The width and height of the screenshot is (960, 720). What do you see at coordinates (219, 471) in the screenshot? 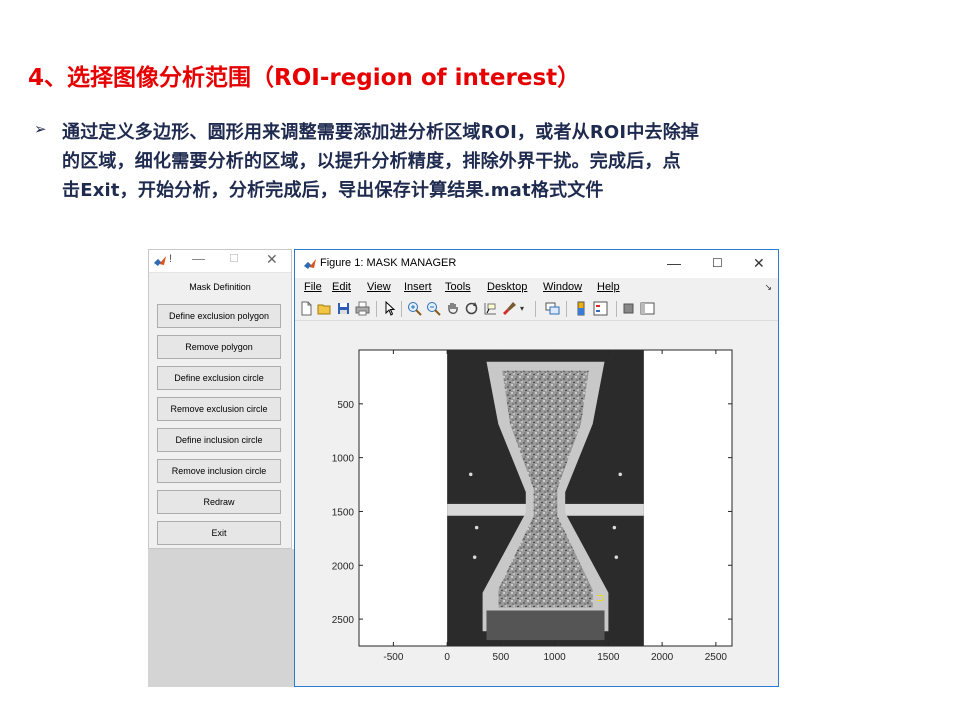
I see `remove-inclusion-circle-button: Remove inclusion circle` at bounding box center [219, 471].